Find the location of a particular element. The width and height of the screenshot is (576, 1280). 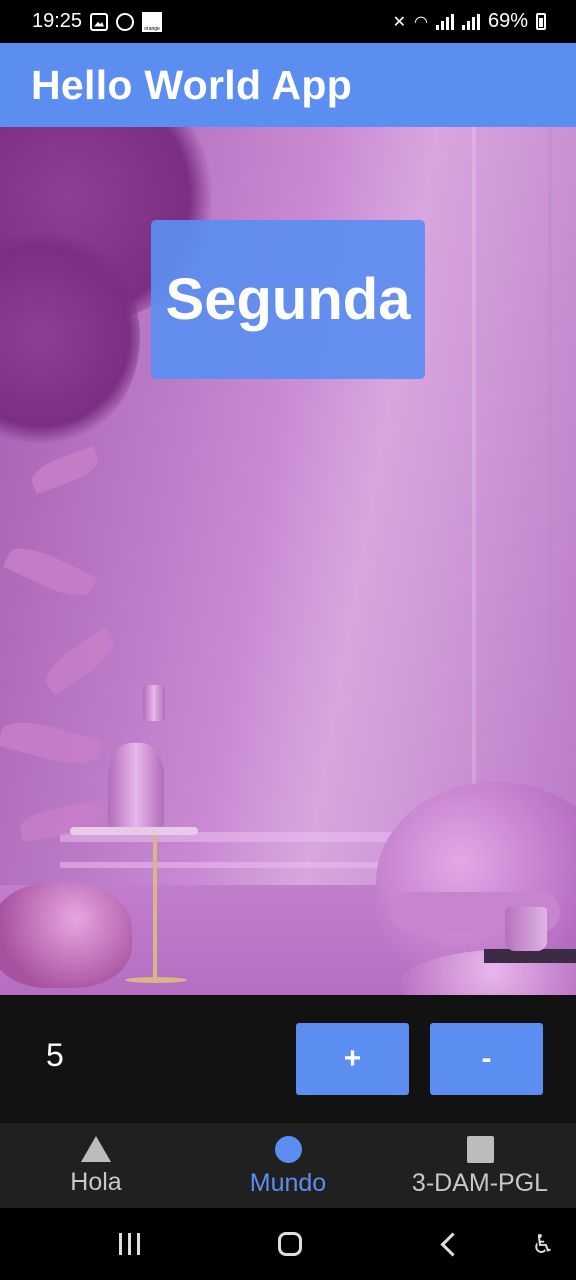

back-icon is located at coordinates (452, 1244).